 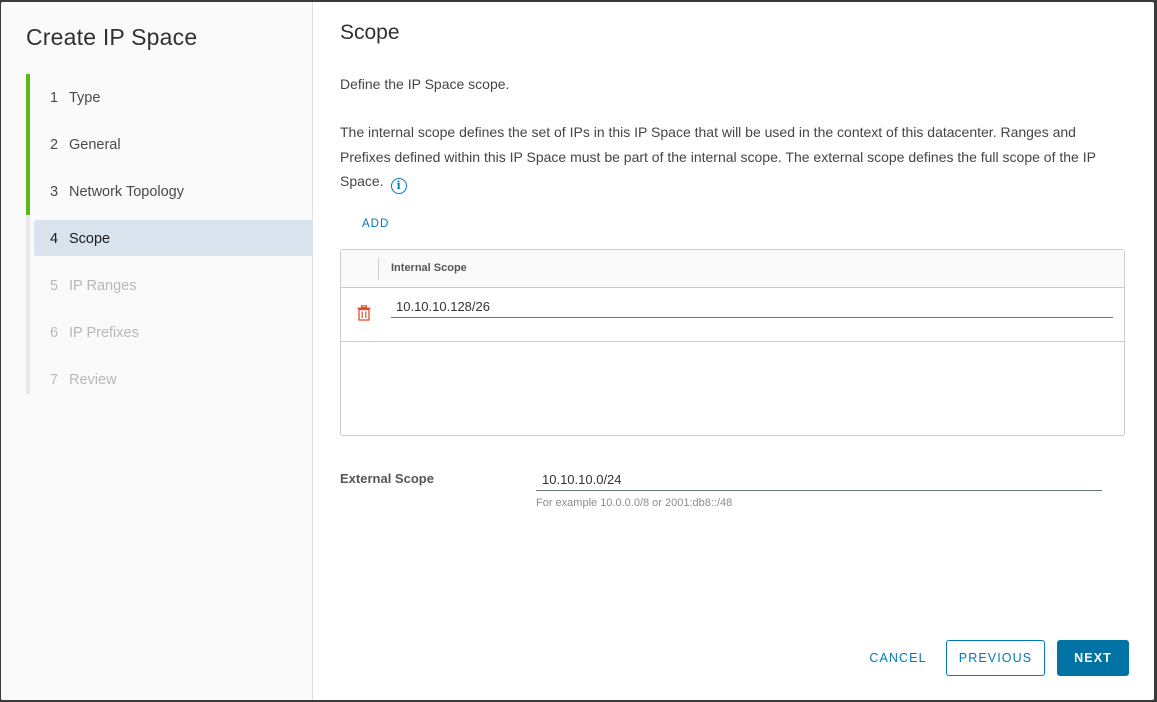 What do you see at coordinates (169, 144) in the screenshot?
I see `step-general: 2 General` at bounding box center [169, 144].